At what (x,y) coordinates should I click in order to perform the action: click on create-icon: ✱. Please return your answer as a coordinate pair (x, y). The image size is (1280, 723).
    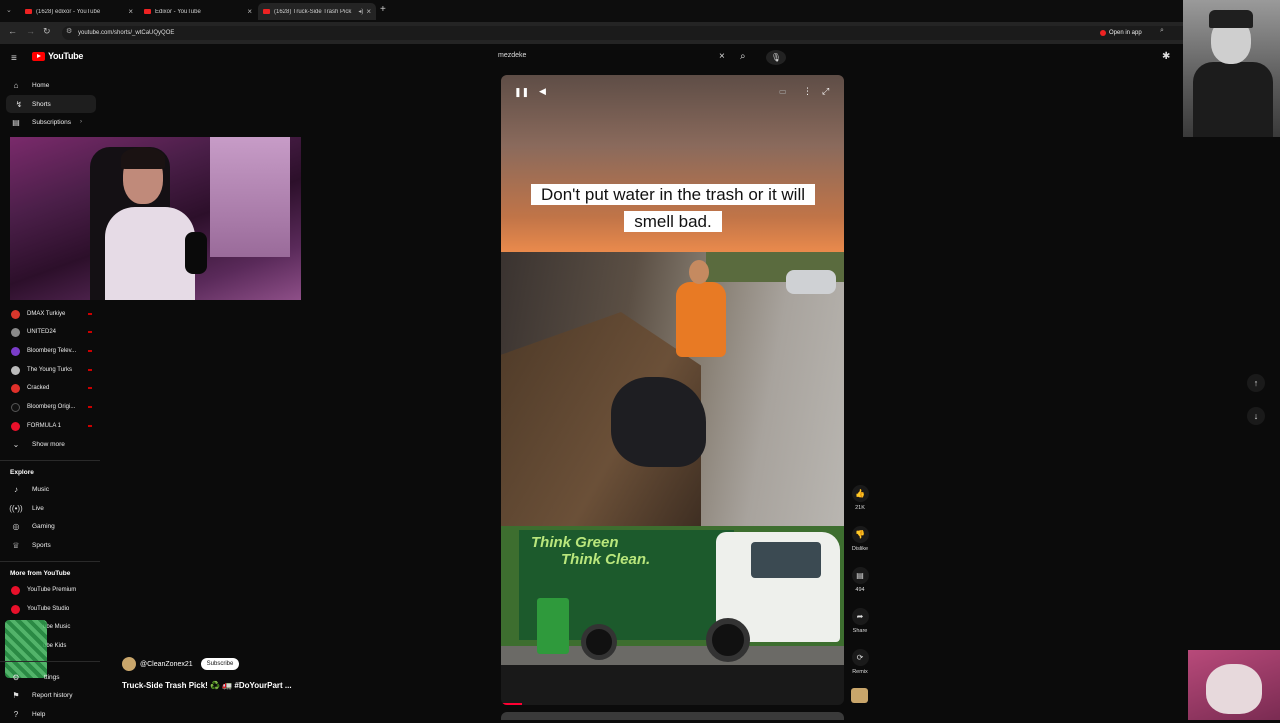
    Looking at the image, I should click on (1166, 56).